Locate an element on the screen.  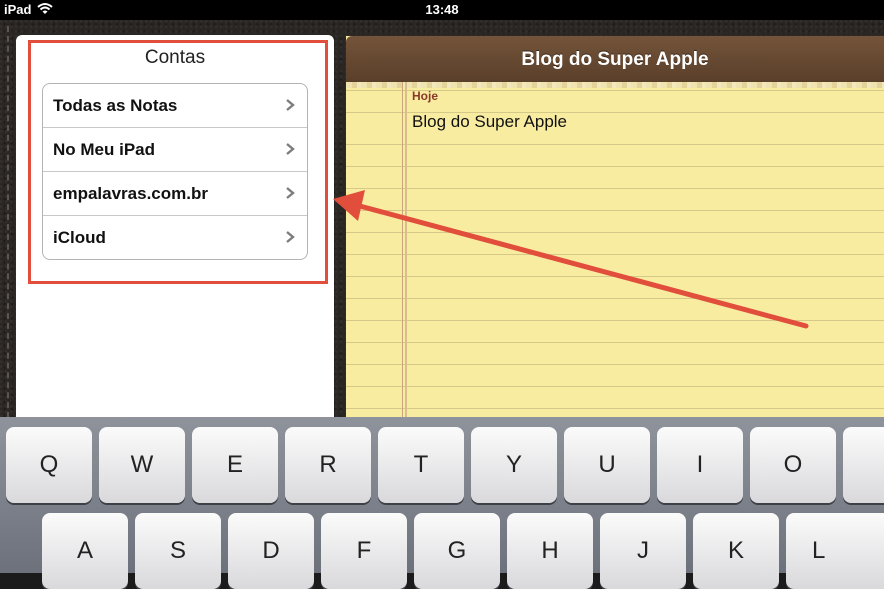
status-time: 13:48 is located at coordinates (442, 9).